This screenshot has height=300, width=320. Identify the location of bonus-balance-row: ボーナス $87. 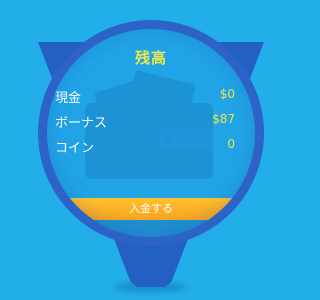
(145, 121).